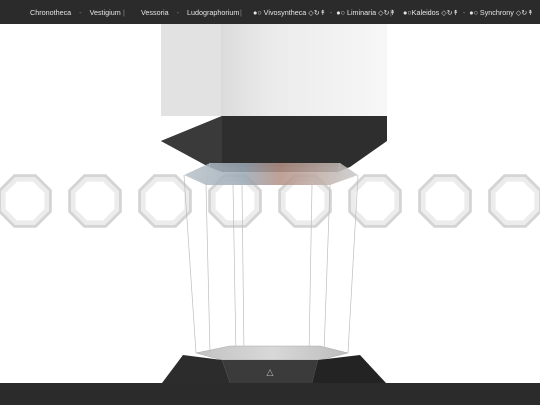  I want to click on nav-link-vestigium: Vestigium, so click(105, 12).